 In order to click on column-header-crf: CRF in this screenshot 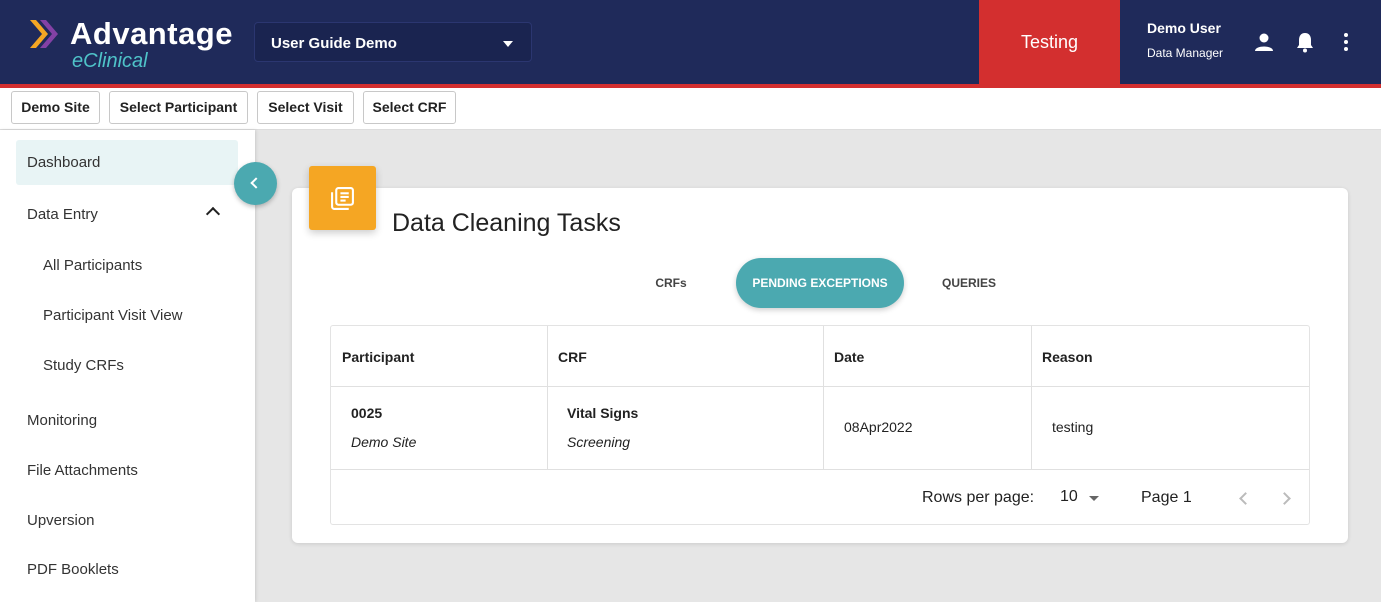, I will do `click(685, 356)`.